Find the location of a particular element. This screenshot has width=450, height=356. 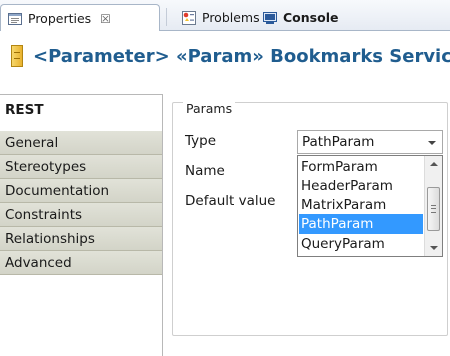

tab-problems: Problems is located at coordinates (220, 17).